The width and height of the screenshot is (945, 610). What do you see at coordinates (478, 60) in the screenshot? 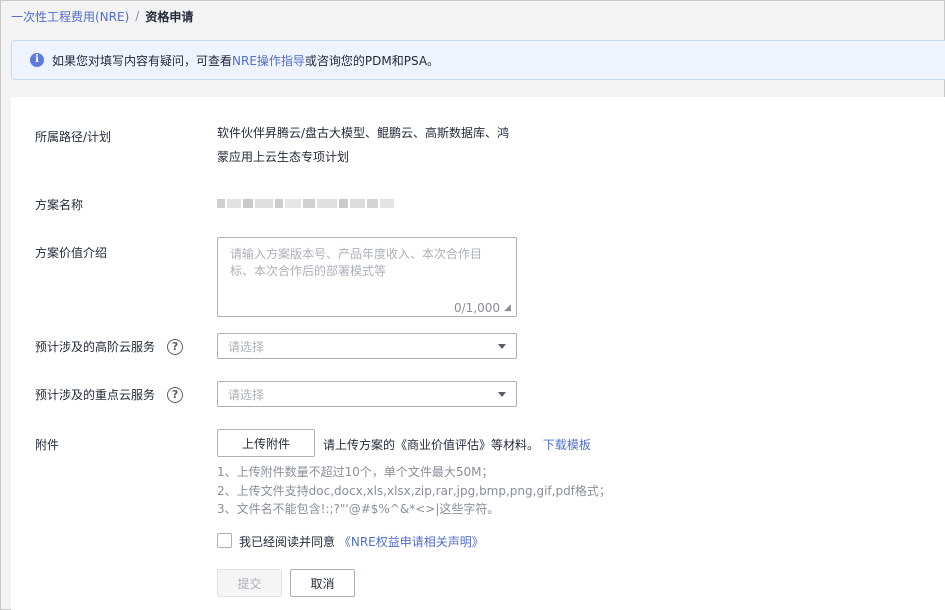
I see `info-banner: i 如果您对填写内容有疑问，可查看 NRE操作指导 或咨询您的PDM和PSA。` at bounding box center [478, 60].